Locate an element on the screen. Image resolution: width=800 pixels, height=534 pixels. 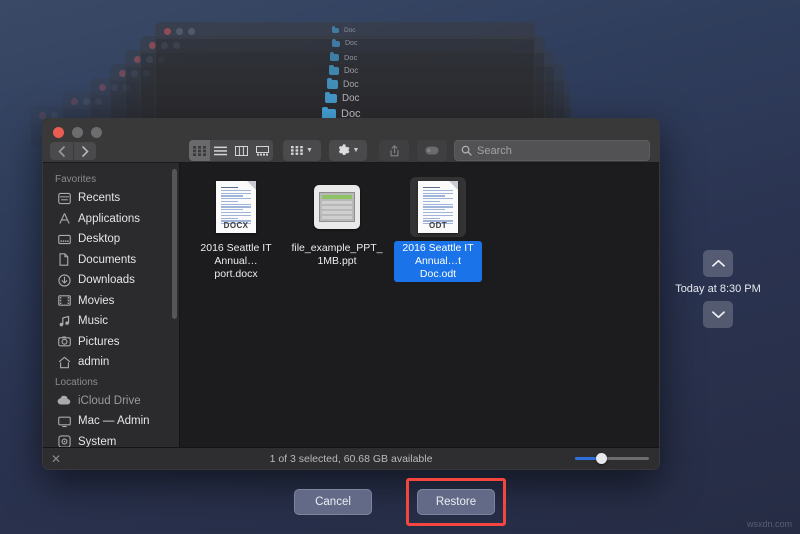
share-button is located at coordinates (394, 150).